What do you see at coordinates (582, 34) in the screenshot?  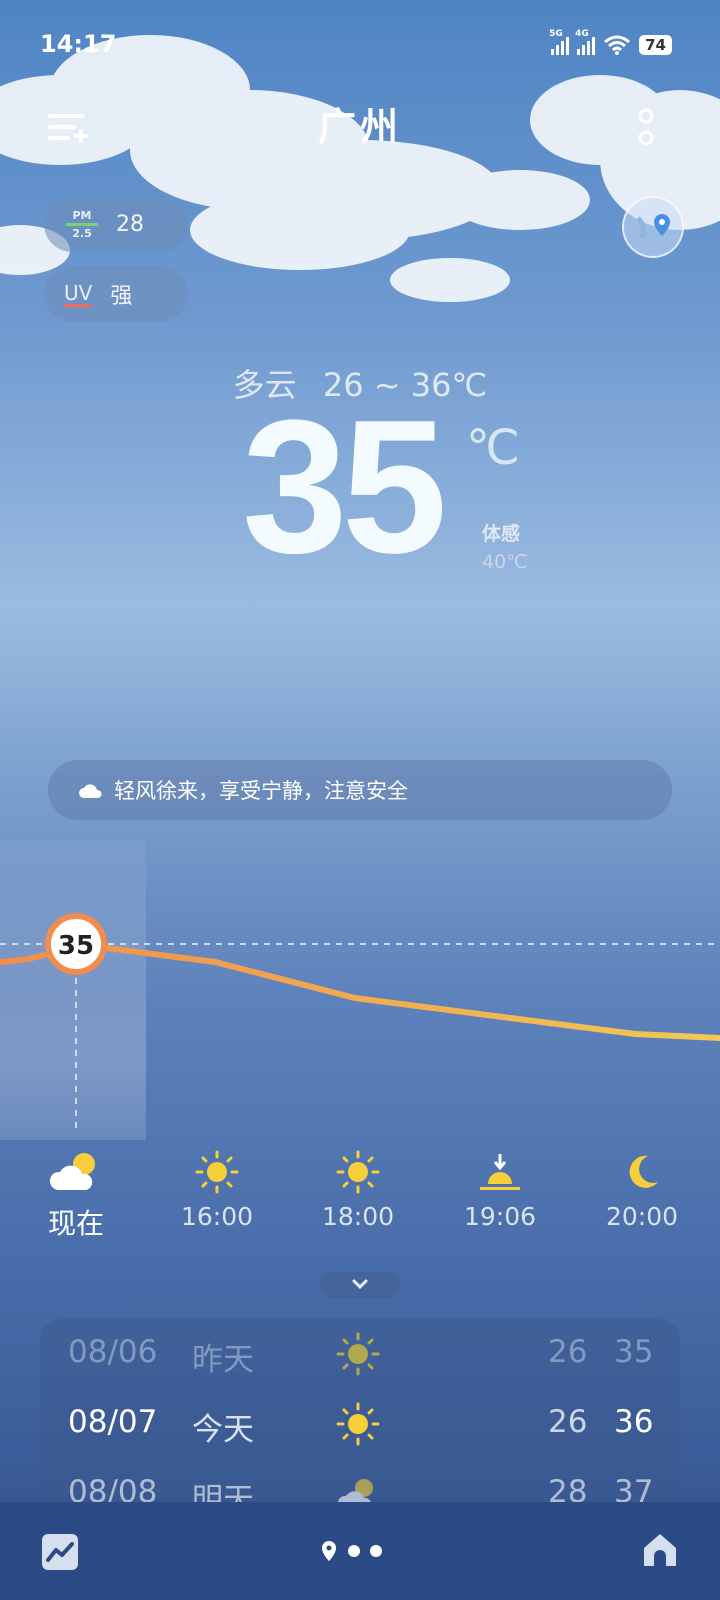 I see `network-label-2: 4G` at bounding box center [582, 34].